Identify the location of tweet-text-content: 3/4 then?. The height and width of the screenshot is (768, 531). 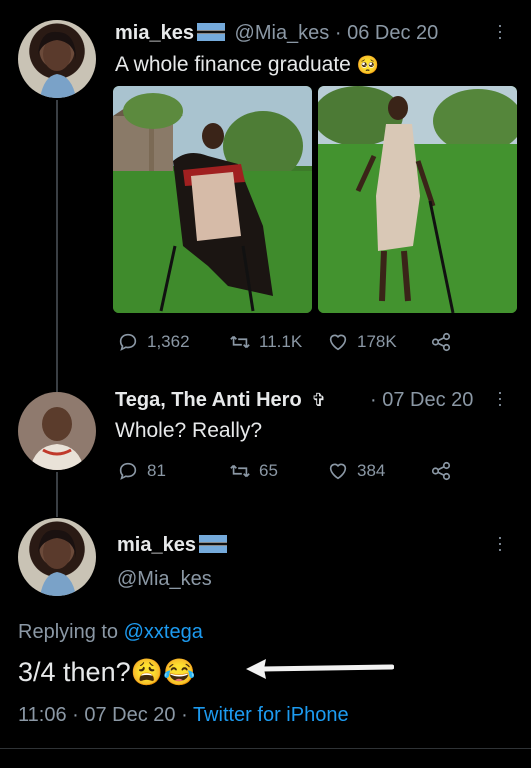
(74, 672).